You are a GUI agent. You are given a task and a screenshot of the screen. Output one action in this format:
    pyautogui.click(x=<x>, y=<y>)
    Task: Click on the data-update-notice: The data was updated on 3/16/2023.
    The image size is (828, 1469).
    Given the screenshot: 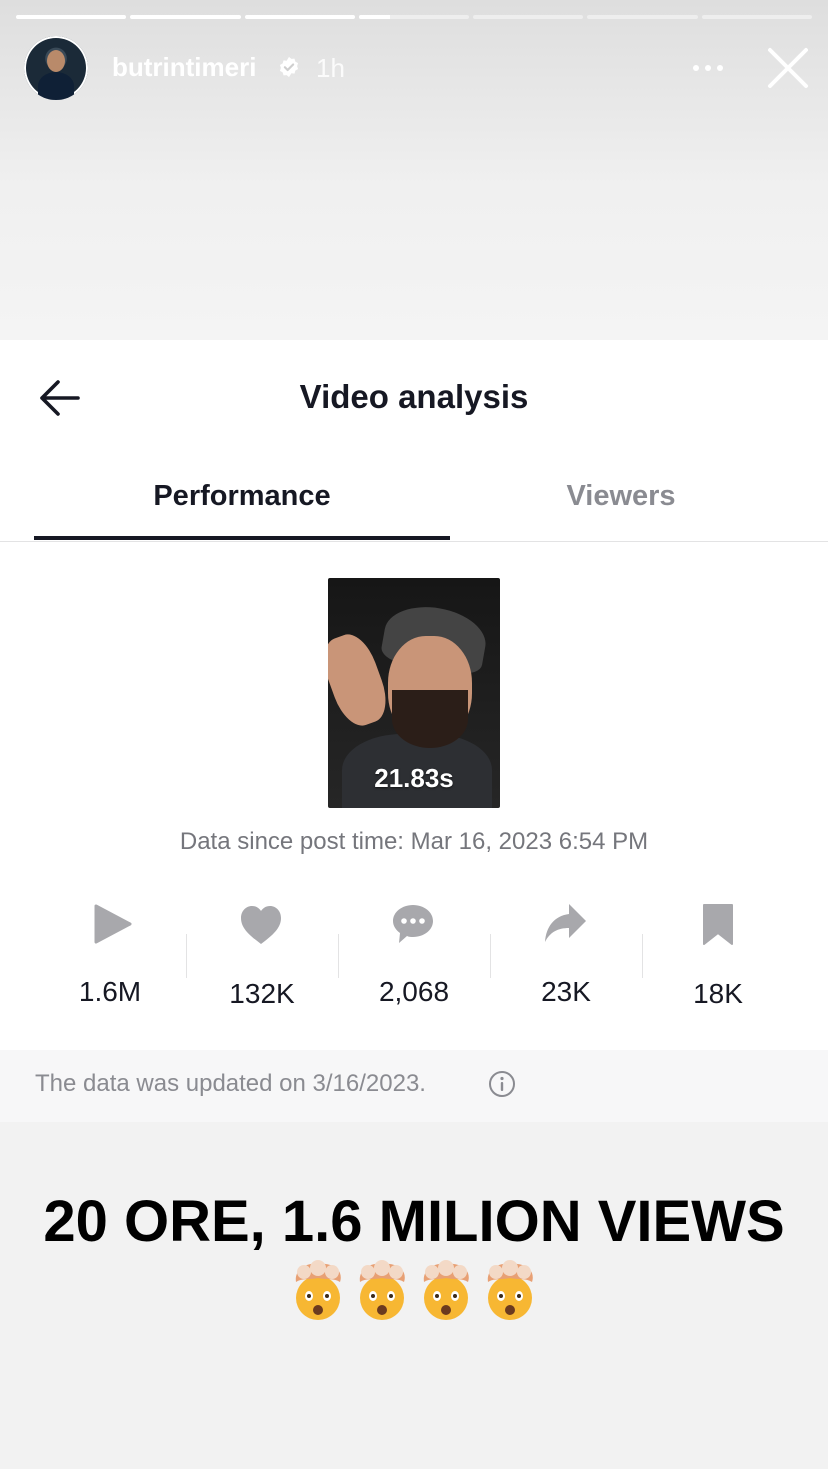 What is the action you would take?
    pyautogui.click(x=414, y=1086)
    